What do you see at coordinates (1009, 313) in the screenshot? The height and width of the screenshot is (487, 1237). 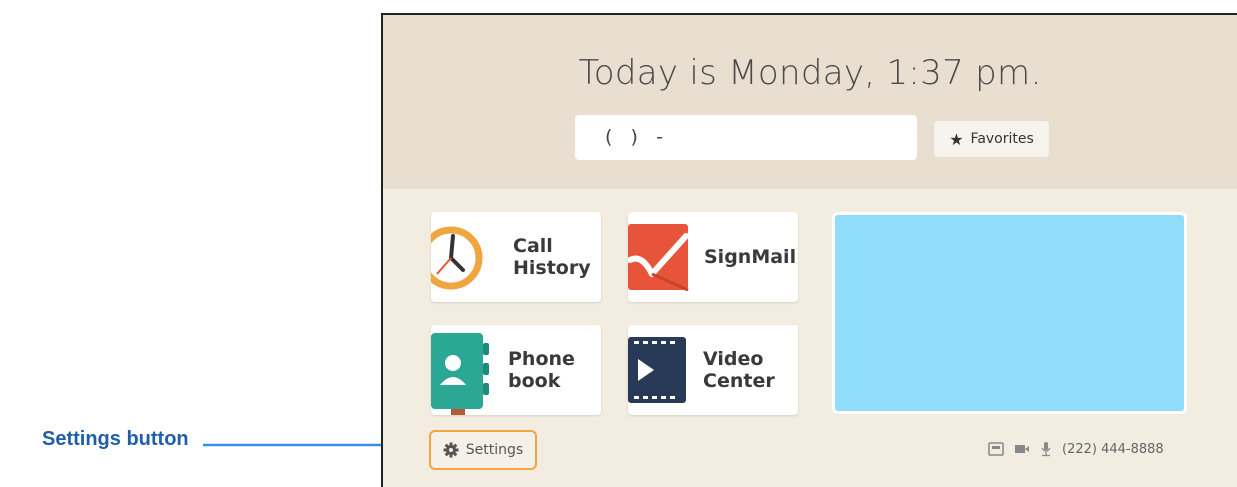 I see `video-preview` at bounding box center [1009, 313].